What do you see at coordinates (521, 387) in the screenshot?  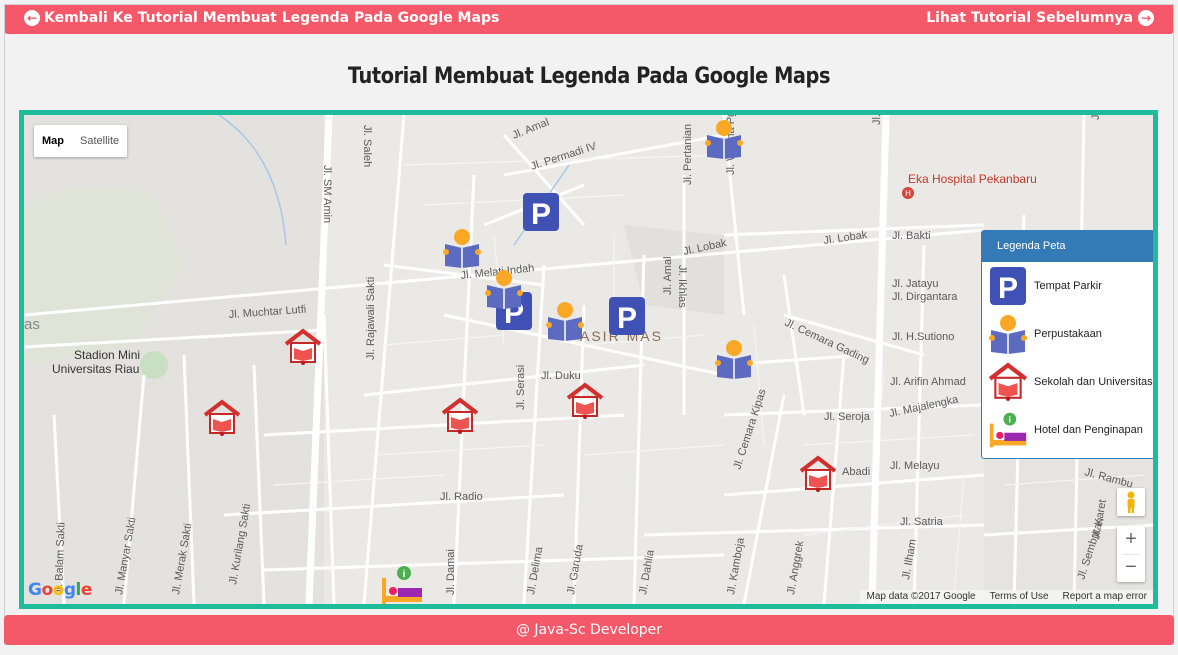 I see `svg-text: Jl. Serasi` at bounding box center [521, 387].